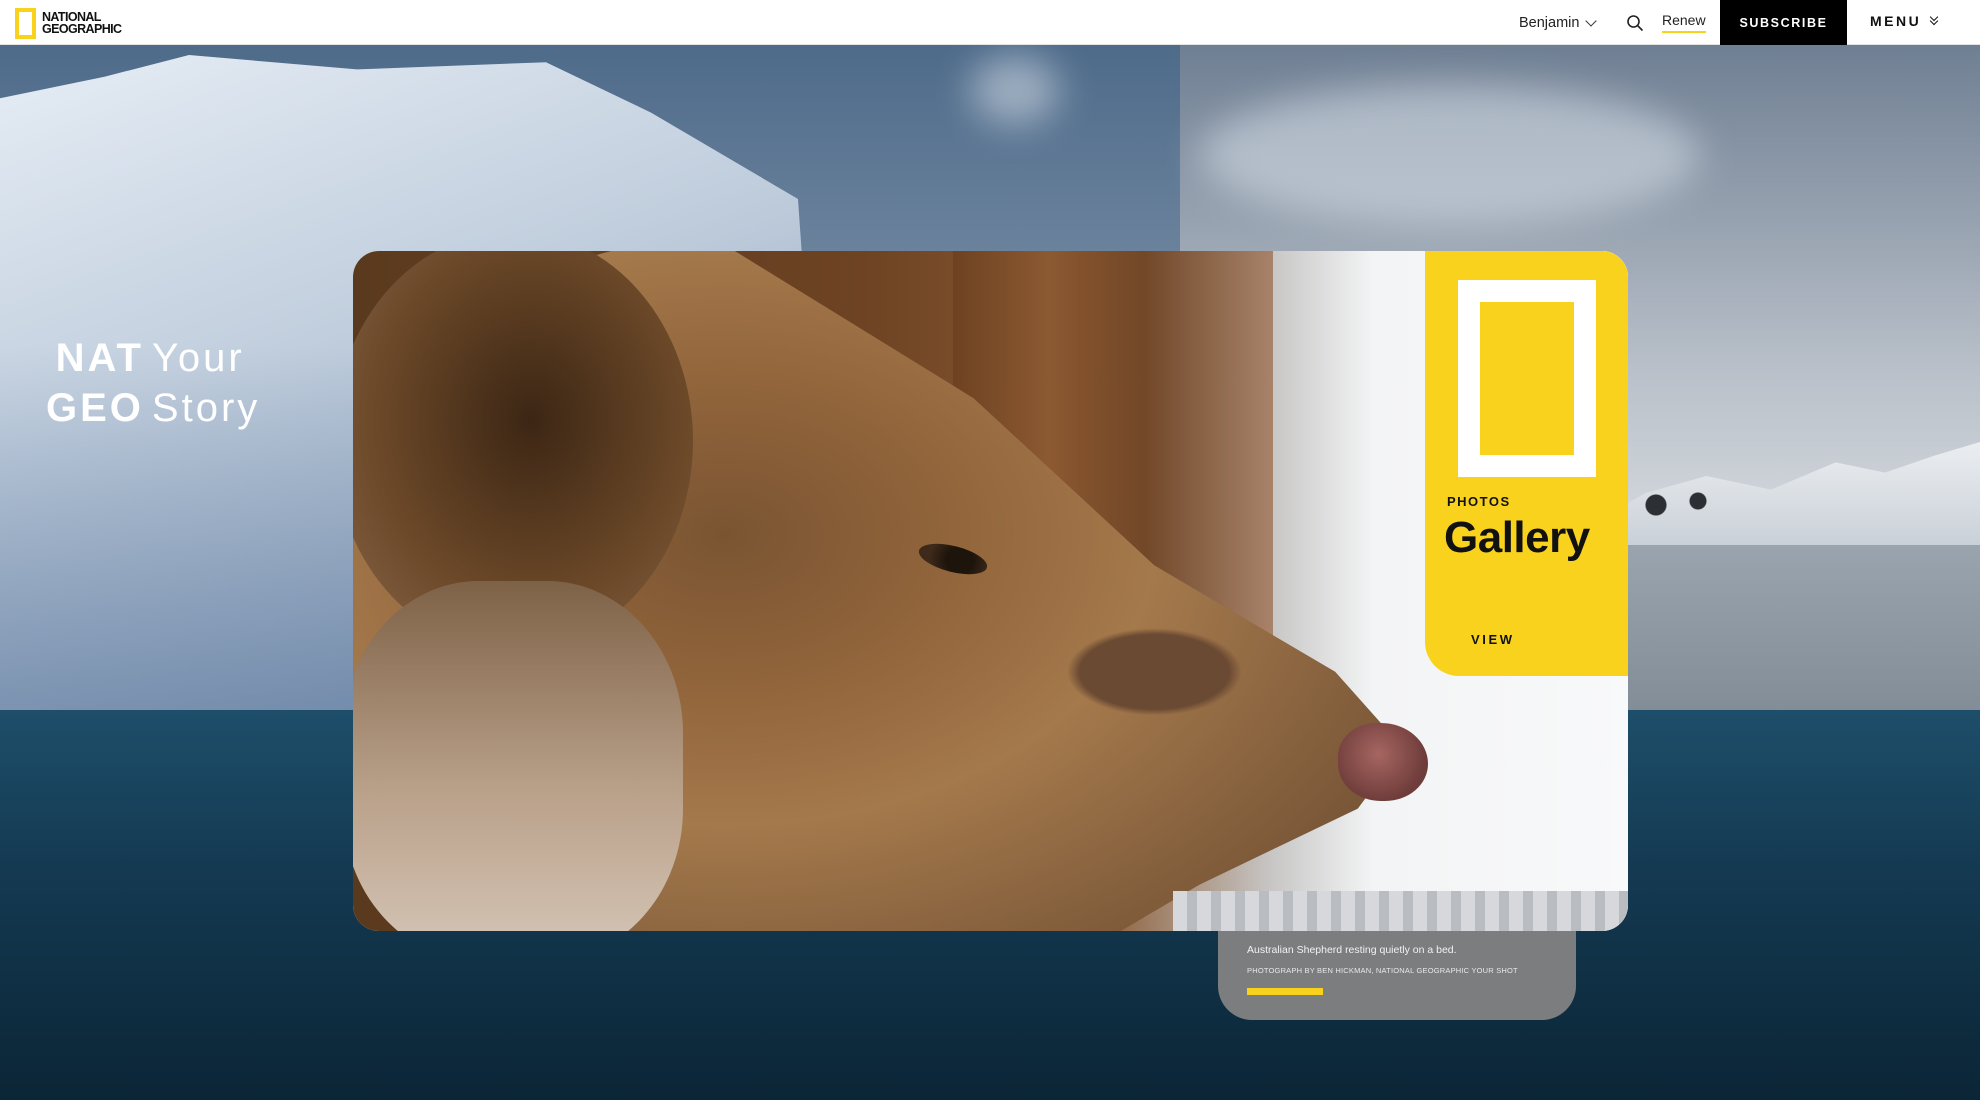 This screenshot has height=1100, width=1980. I want to click on nat-geo-your-story-title: NAT Your GEO Story, so click(153, 383).